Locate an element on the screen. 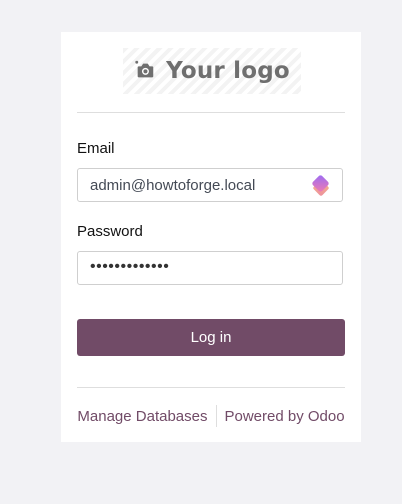  login-button: Log in is located at coordinates (211, 337).